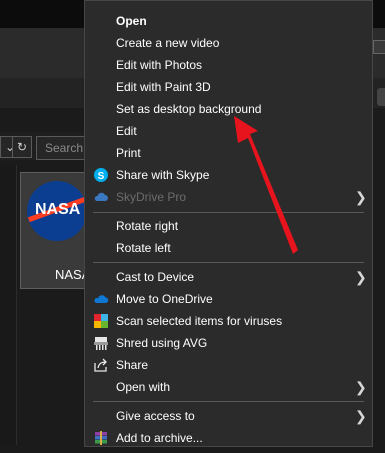  Describe the element at coordinates (228, 321) in the screenshot. I see `menu-item-scan-viruses: Scan selected items for viruses` at that location.